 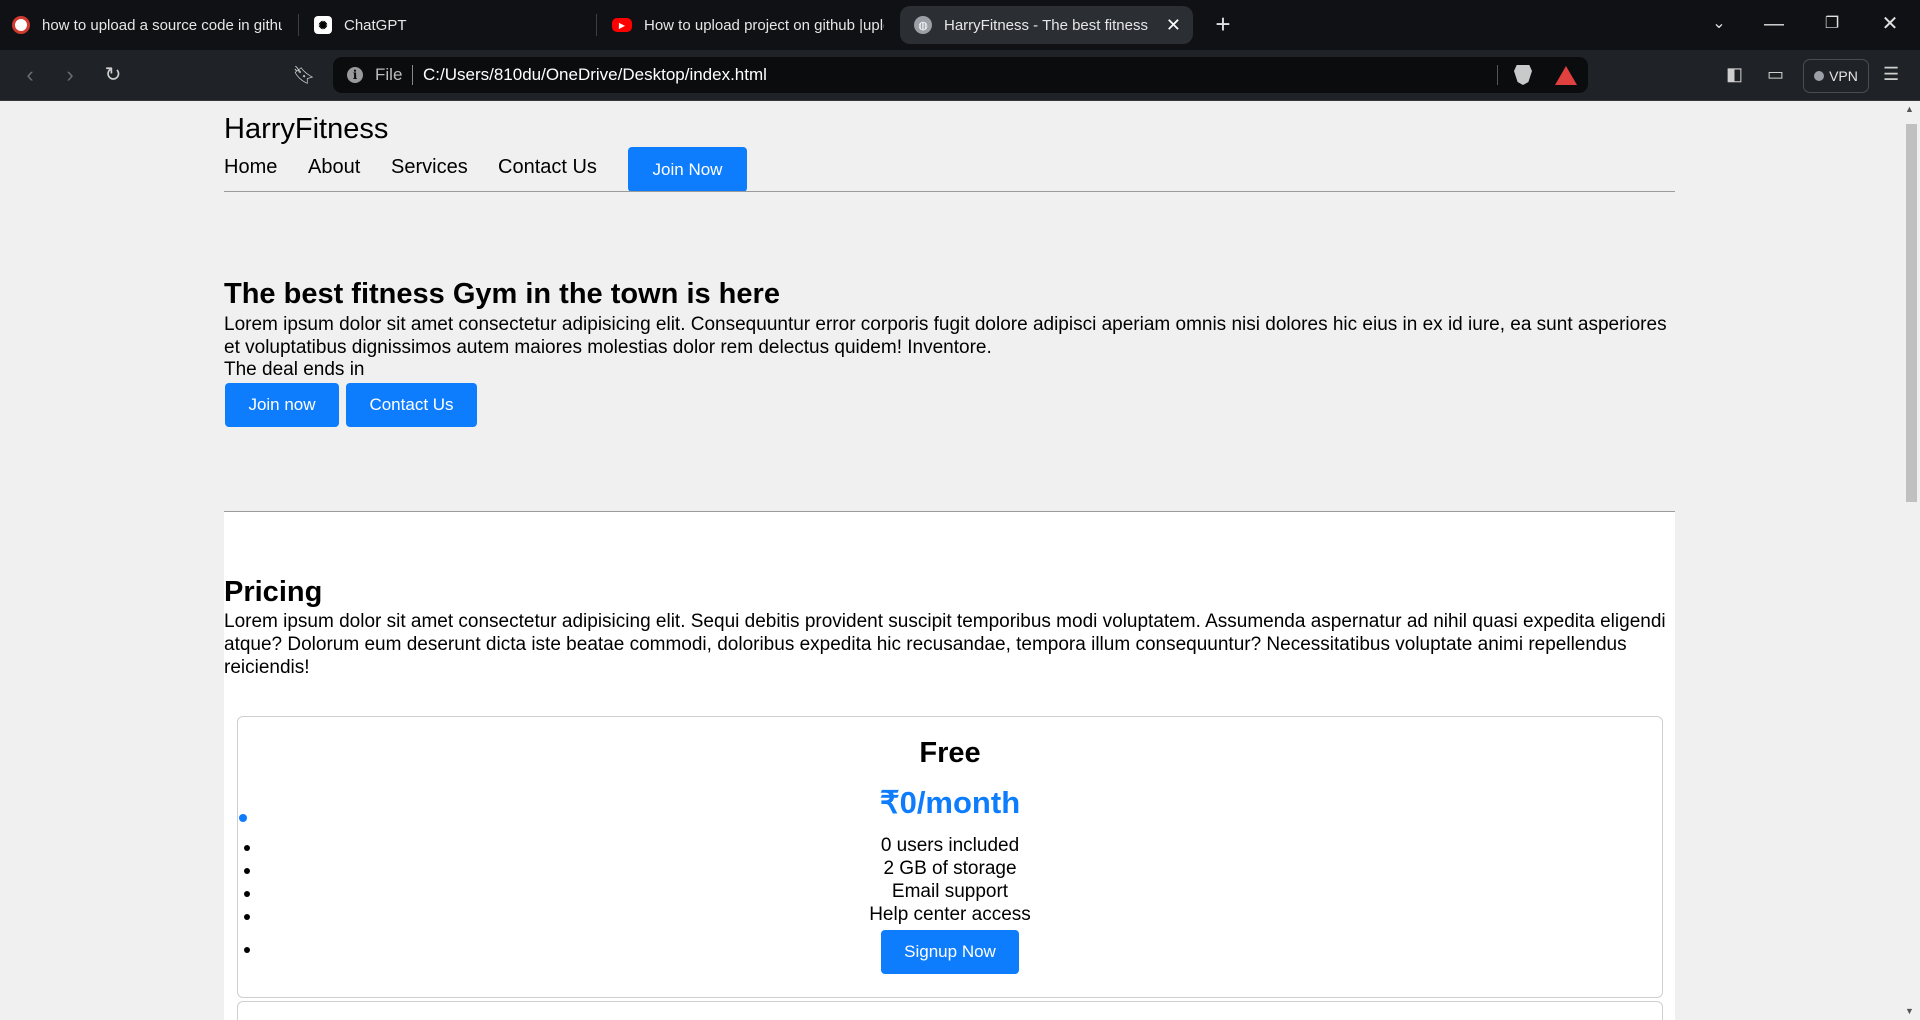 I want to click on nav-join-now-button: Join Now, so click(x=687, y=169).